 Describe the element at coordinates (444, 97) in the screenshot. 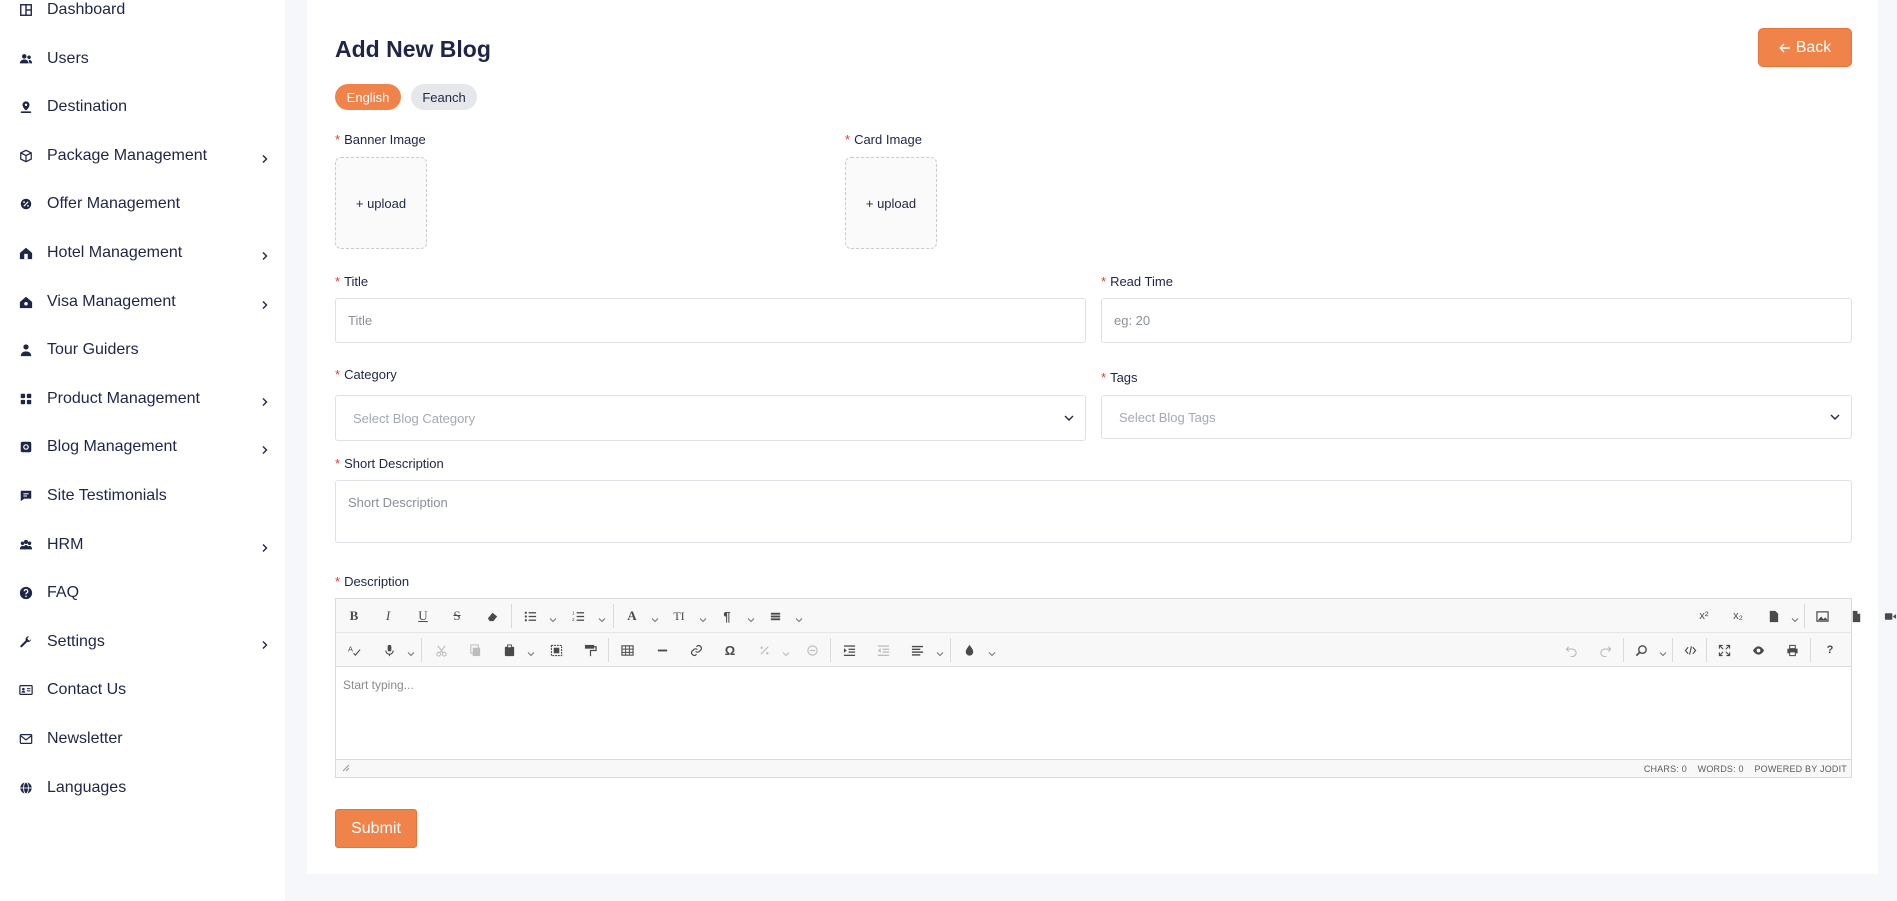

I see `tab-french: Feanch` at that location.